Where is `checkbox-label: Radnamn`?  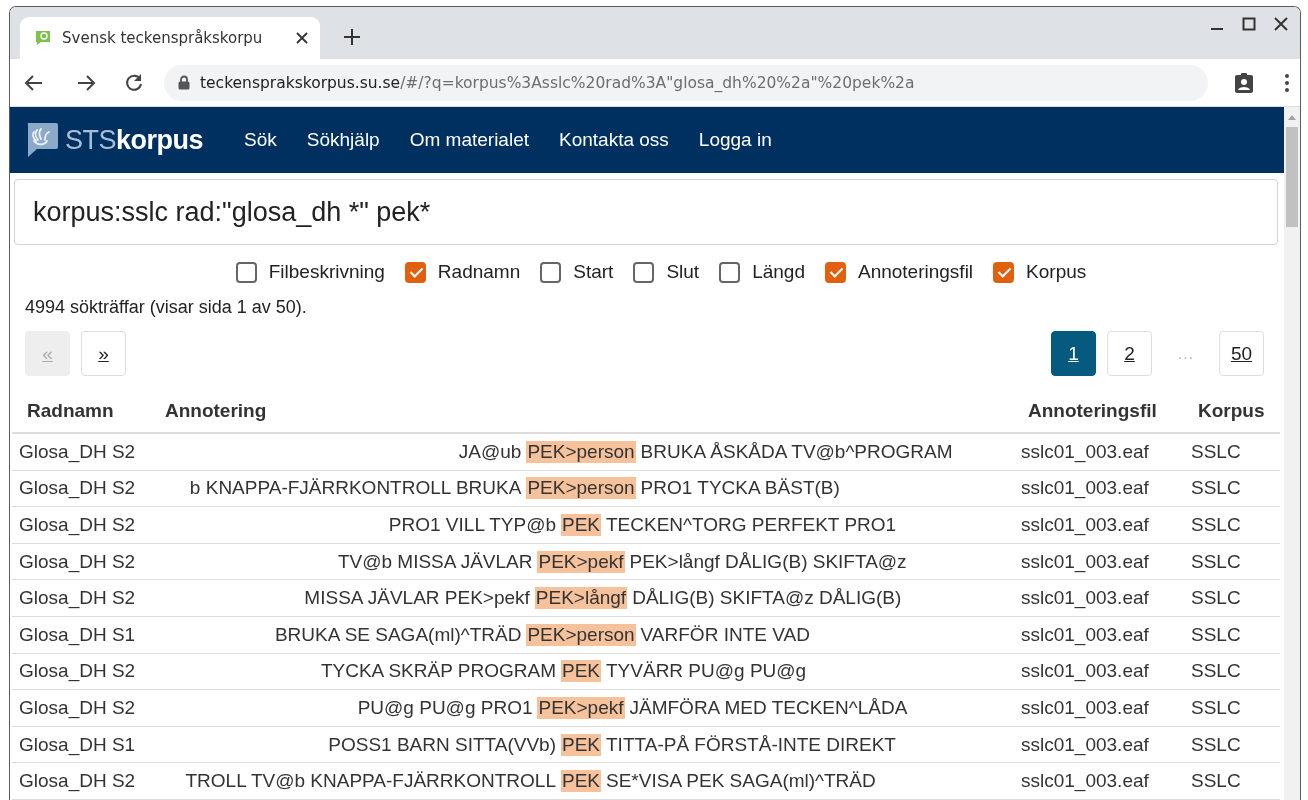
checkbox-label: Radnamn is located at coordinates (479, 272).